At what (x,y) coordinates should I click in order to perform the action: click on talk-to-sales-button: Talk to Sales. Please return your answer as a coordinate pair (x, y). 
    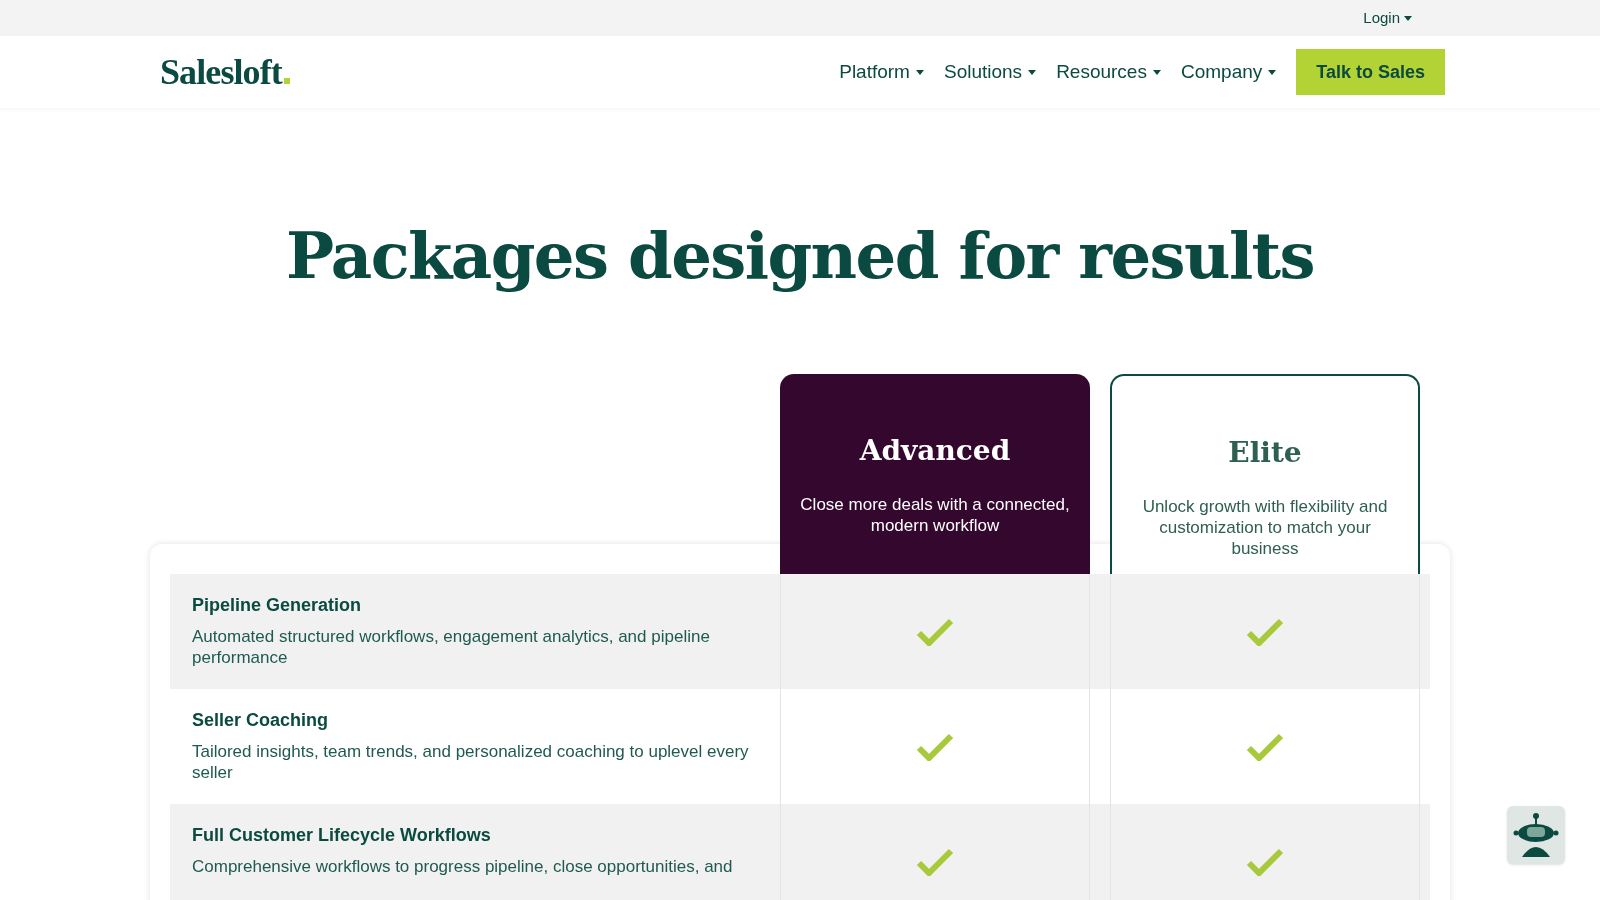
    Looking at the image, I should click on (1370, 72).